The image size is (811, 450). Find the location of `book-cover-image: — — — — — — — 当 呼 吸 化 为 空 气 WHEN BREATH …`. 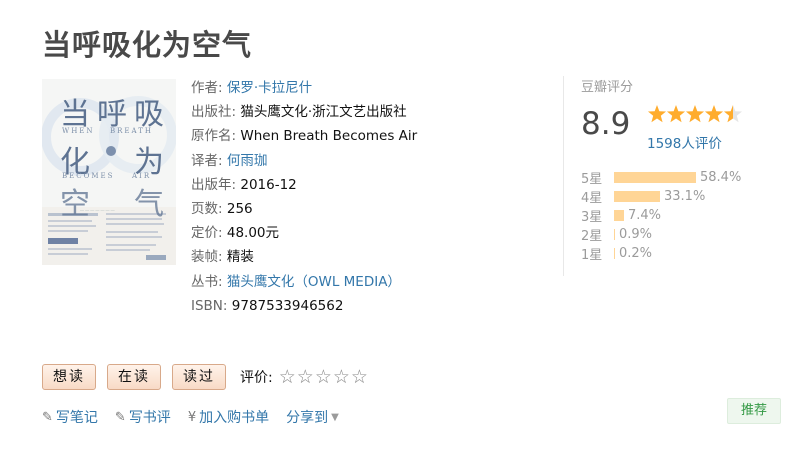

book-cover-image: — — — — — — — 当 呼 吸 化 为 空 气 WHEN BREATH … is located at coordinates (109, 172).